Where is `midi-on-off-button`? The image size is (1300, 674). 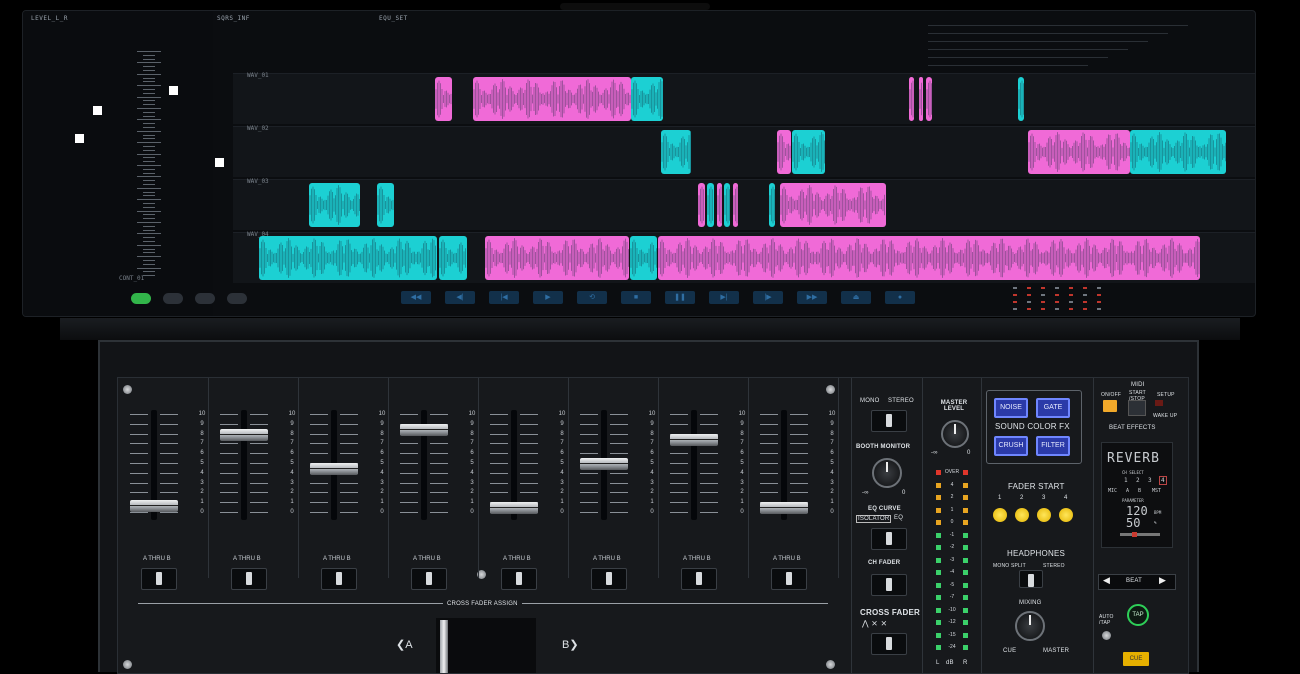 midi-on-off-button is located at coordinates (1110, 406).